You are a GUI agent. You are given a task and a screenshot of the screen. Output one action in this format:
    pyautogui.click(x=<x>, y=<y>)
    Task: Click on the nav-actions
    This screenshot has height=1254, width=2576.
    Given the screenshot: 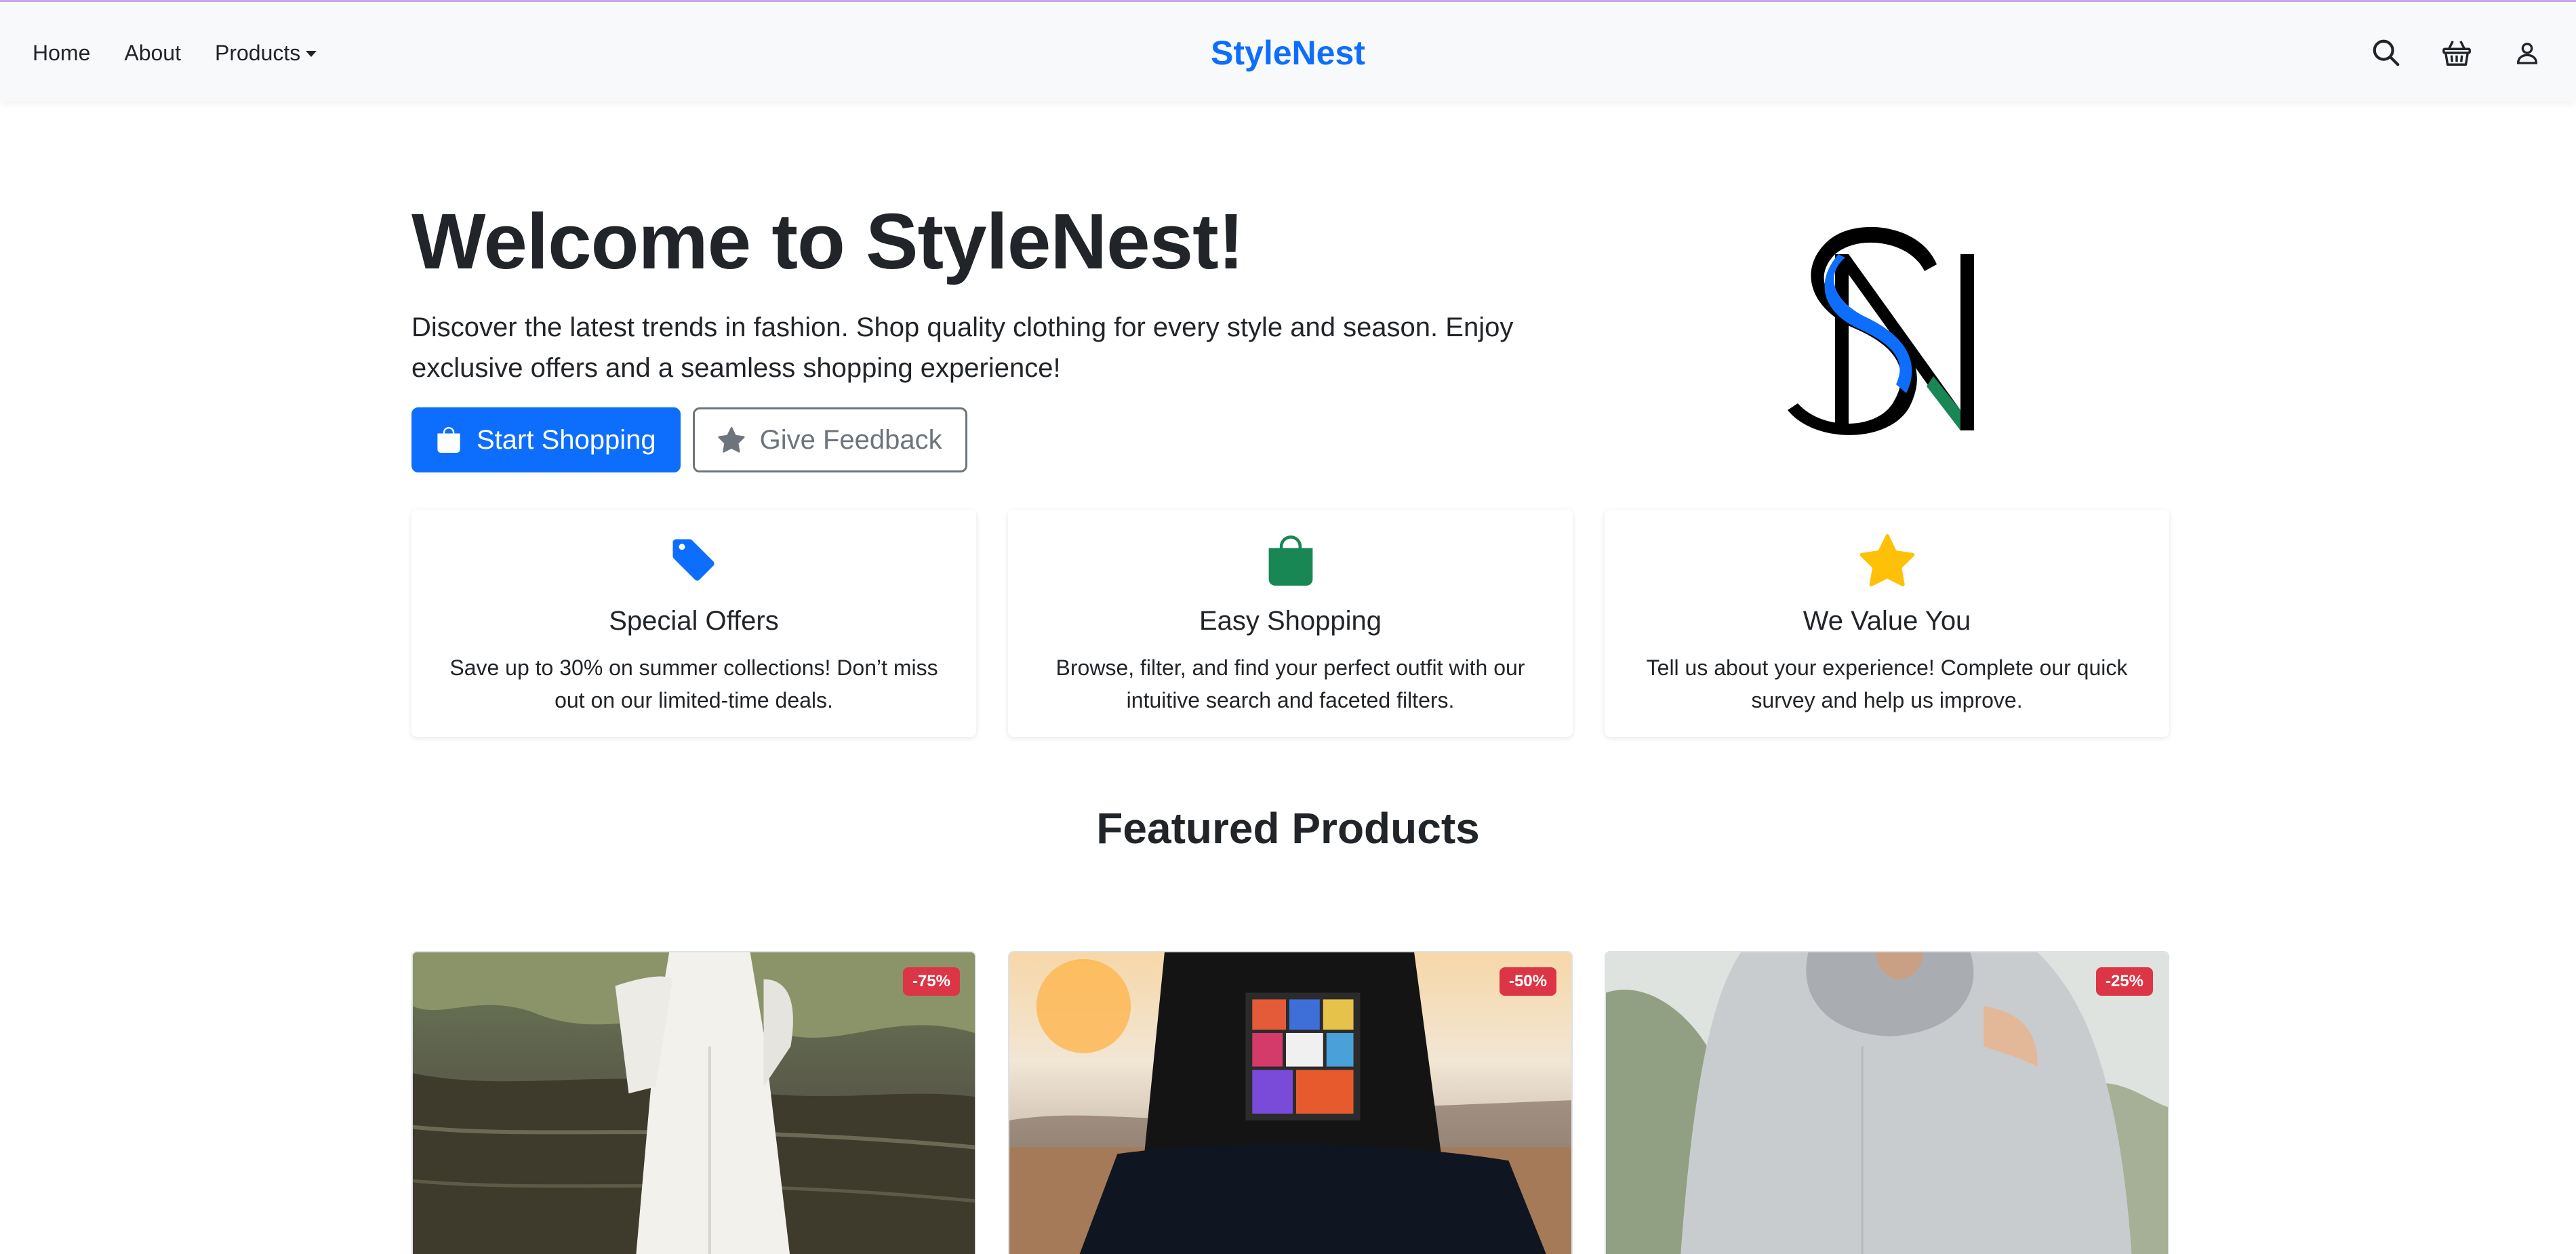 What is the action you would take?
    pyautogui.click(x=2456, y=53)
    